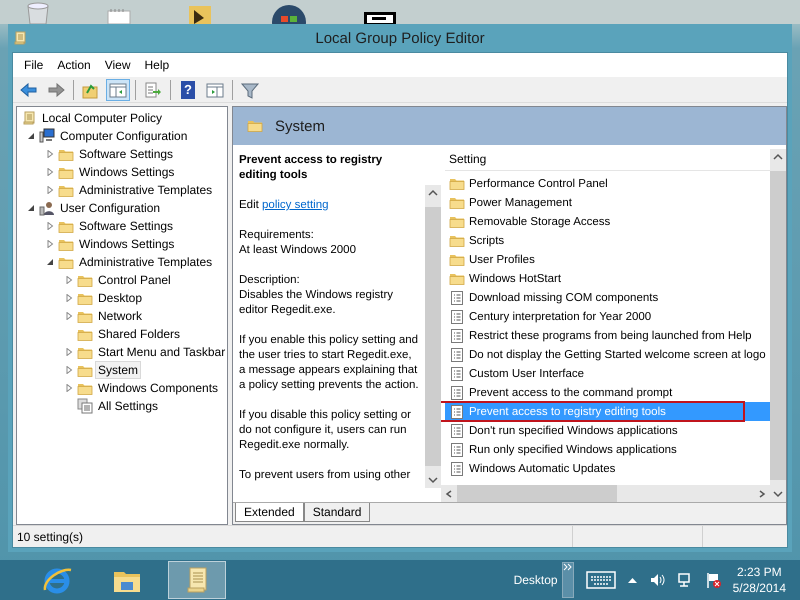 This screenshot has height=600, width=800. What do you see at coordinates (197, 580) in the screenshot?
I see `taskbar-button` at bounding box center [197, 580].